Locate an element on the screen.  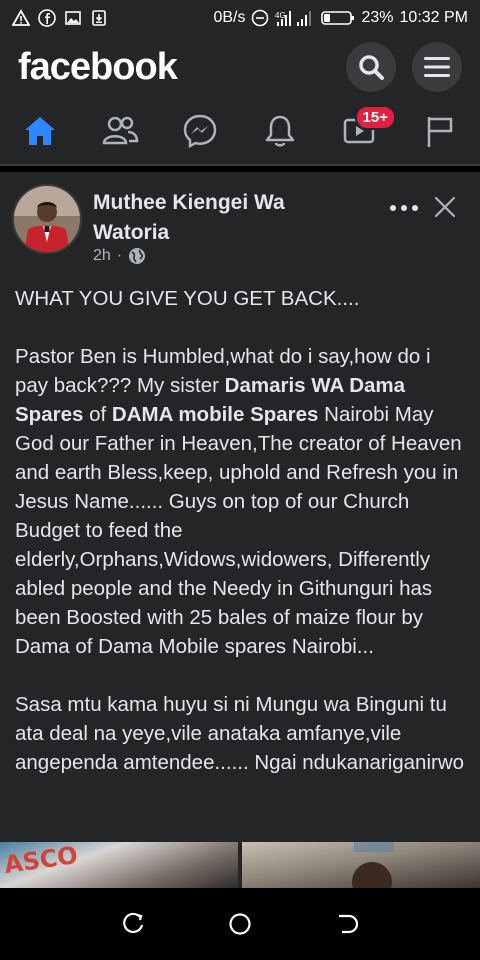
signal-icon: 4G is located at coordinates (293, 18).